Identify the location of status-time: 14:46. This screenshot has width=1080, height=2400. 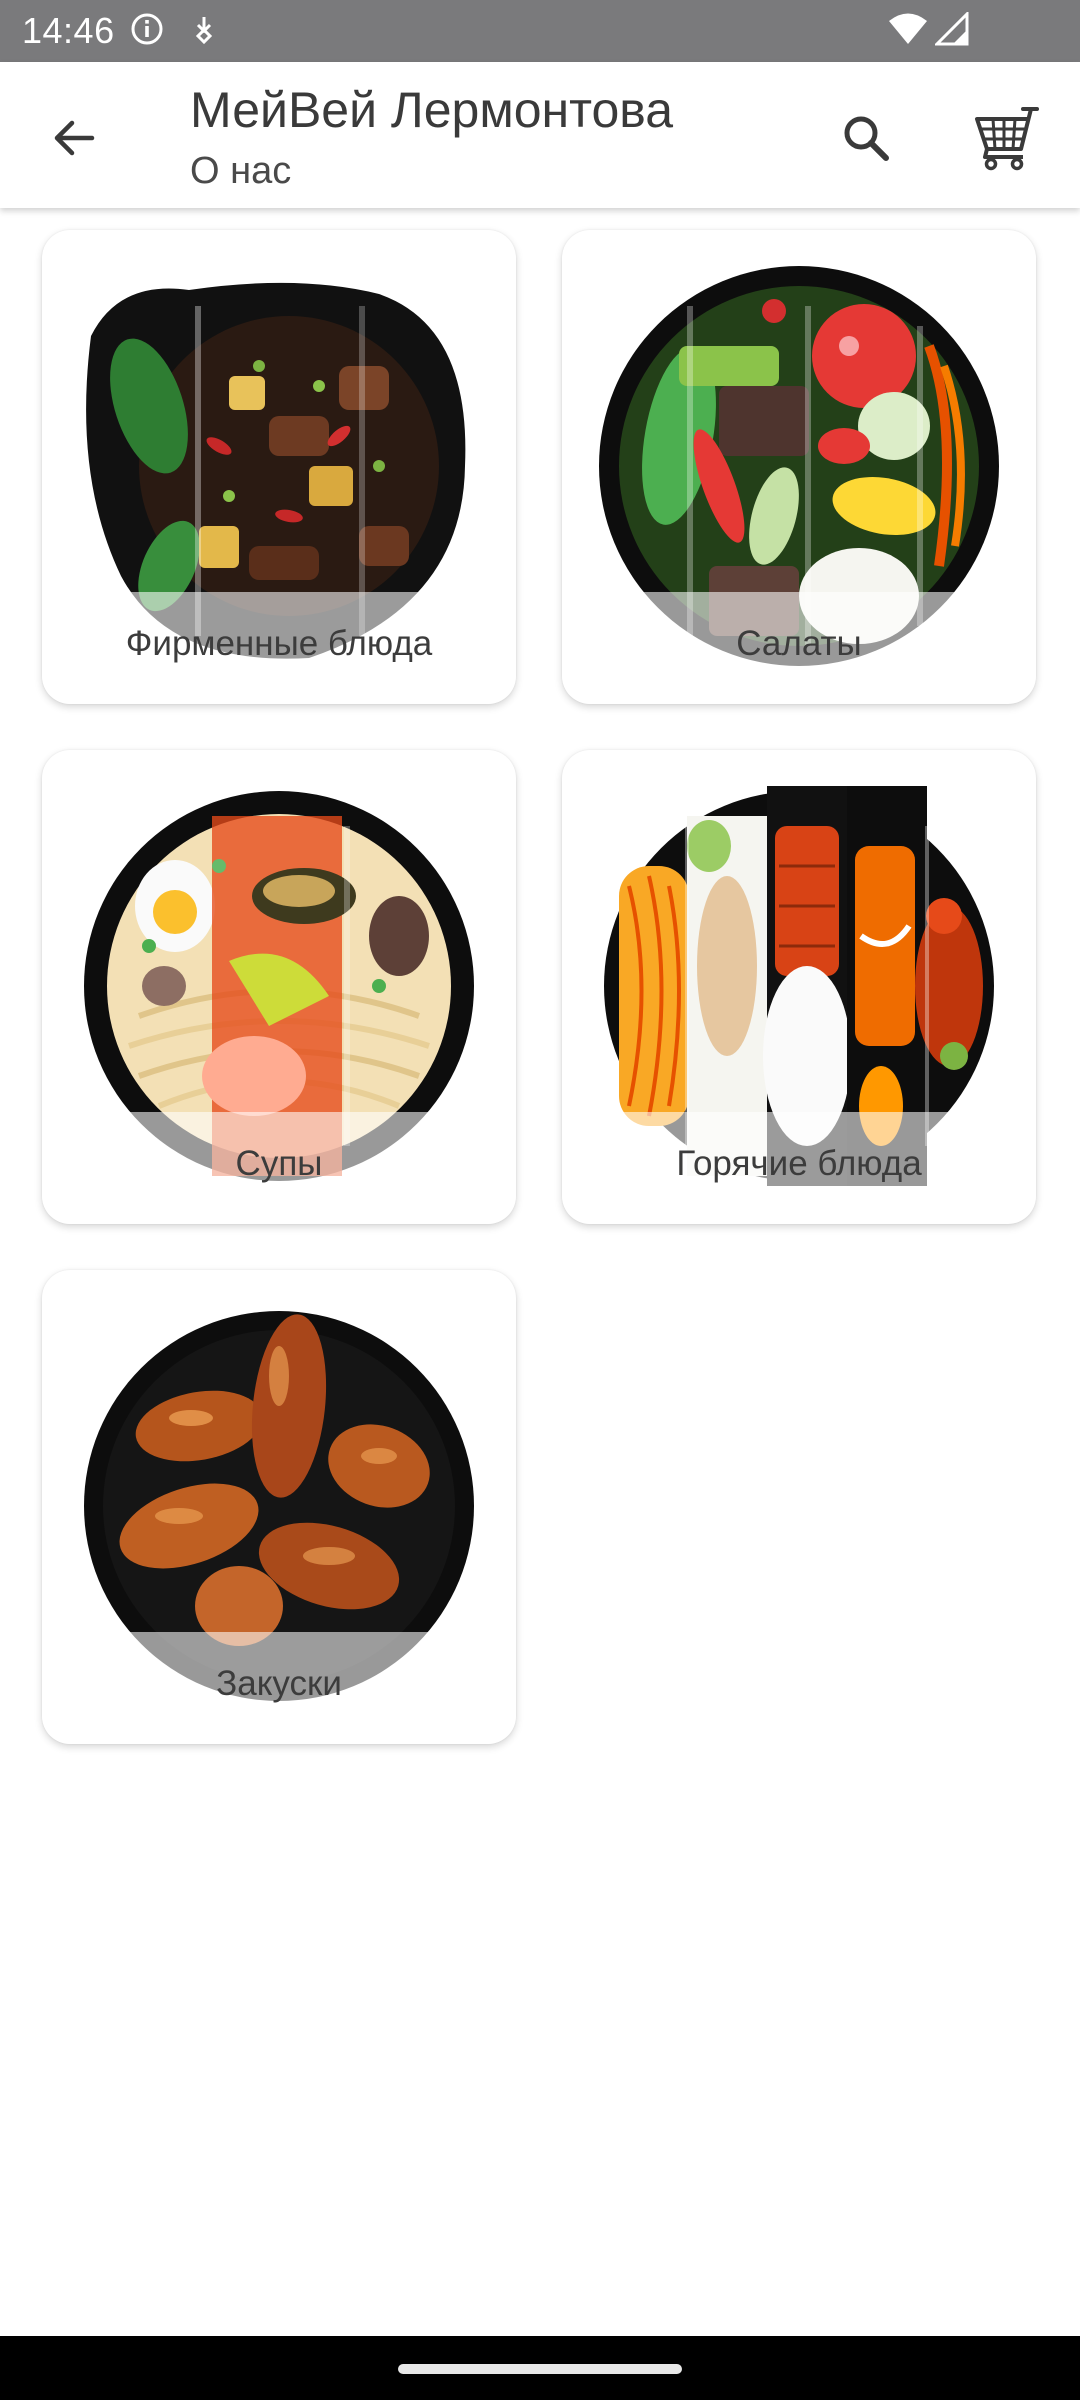
(68, 30).